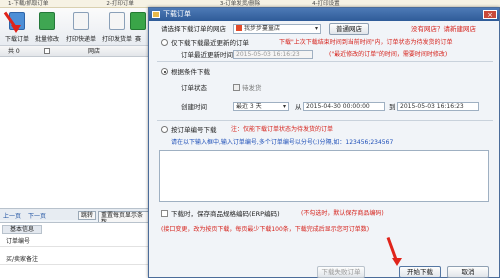 Image resolution: width=500 pixels, height=278 pixels. What do you see at coordinates (388, 54) in the screenshot?
I see `last-update-note: ("最近修改的订单"的时间，需要时间时修改)` at bounding box center [388, 54].